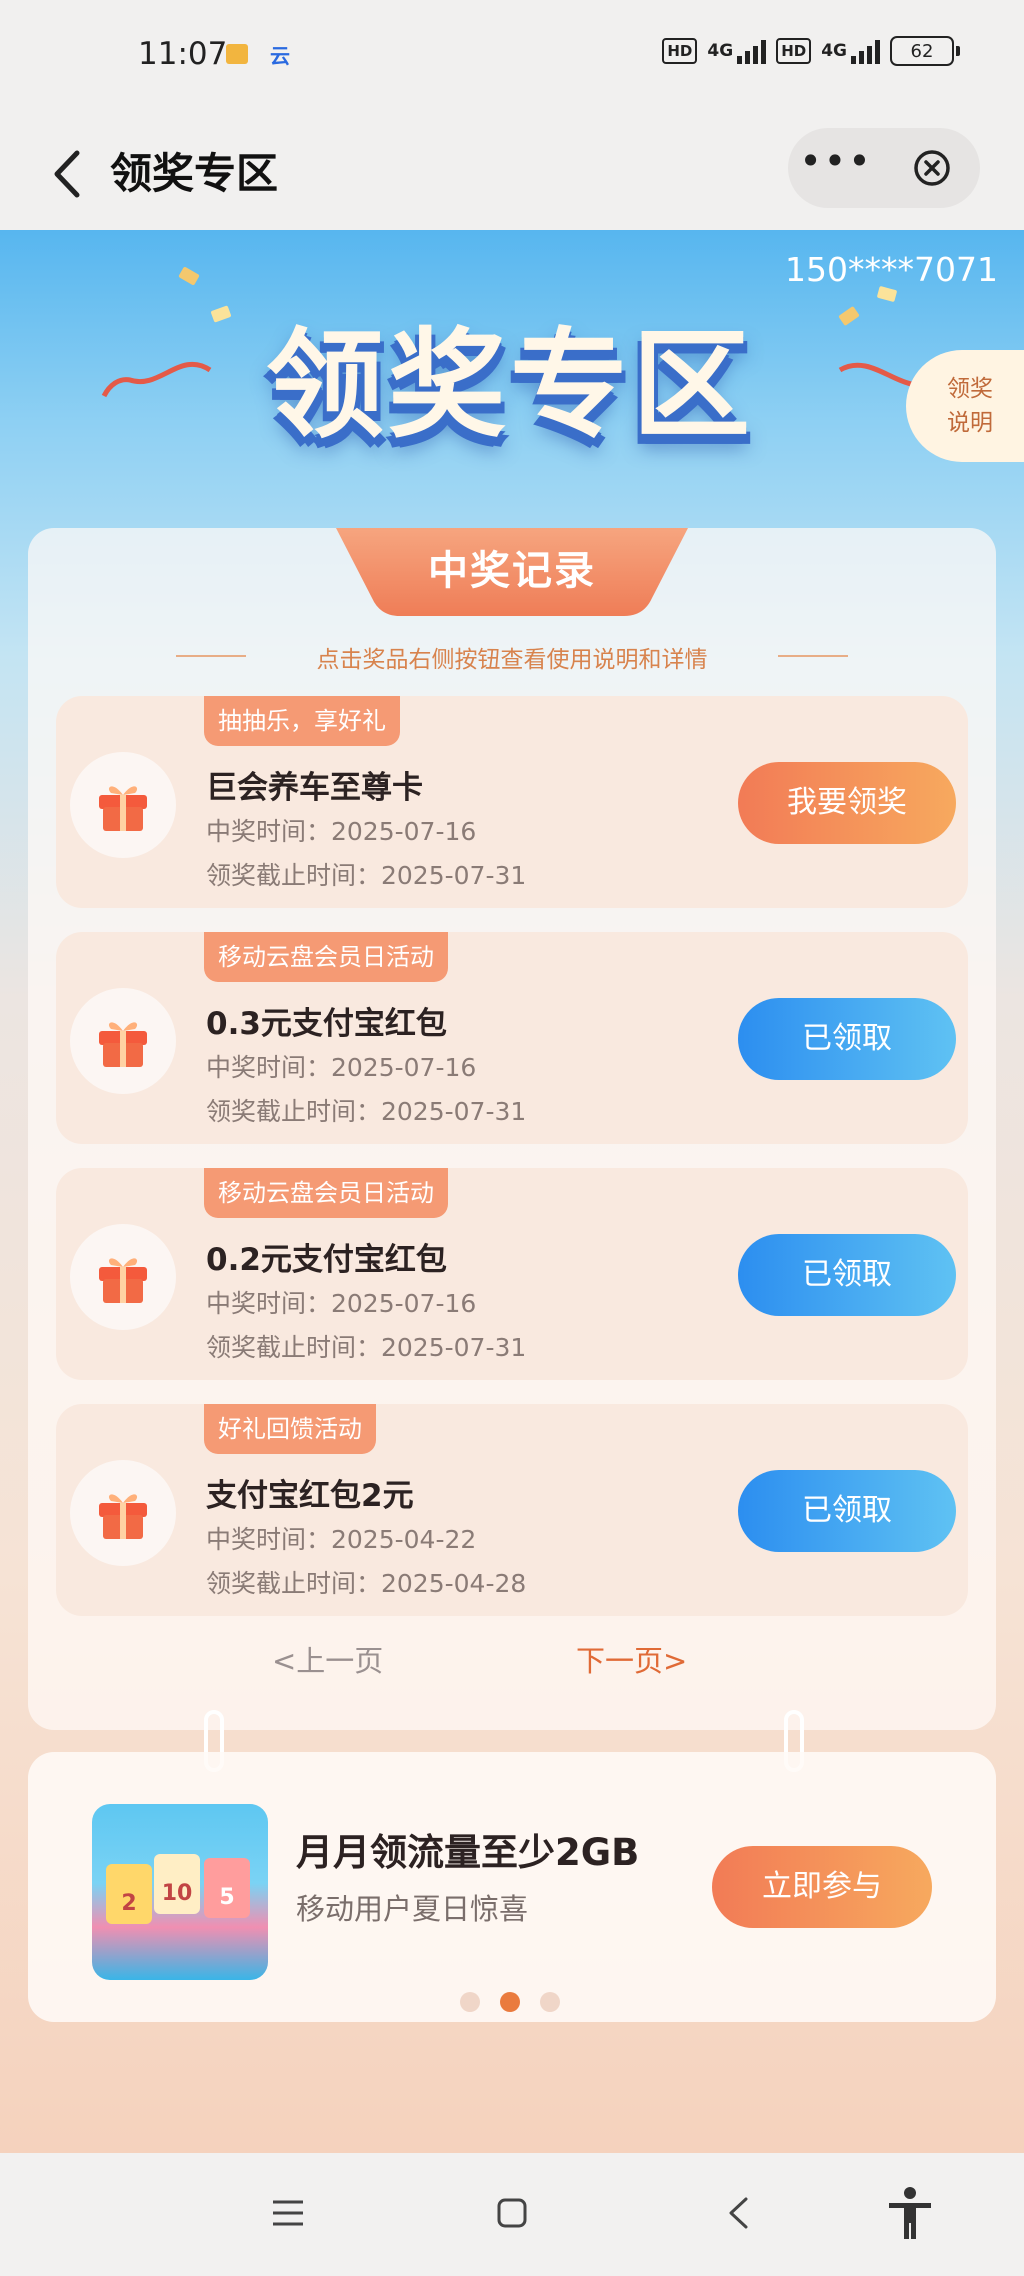 The height and width of the screenshot is (2276, 1024). Describe the element at coordinates (813, 656) in the screenshot. I see `divider` at that location.